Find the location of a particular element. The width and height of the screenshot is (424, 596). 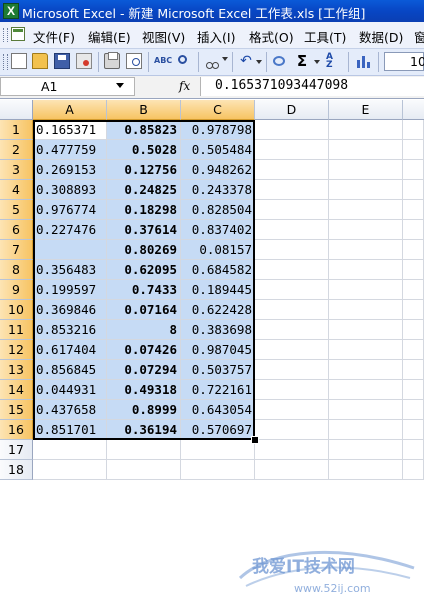

excel-icon: X is located at coordinates (11, 11).